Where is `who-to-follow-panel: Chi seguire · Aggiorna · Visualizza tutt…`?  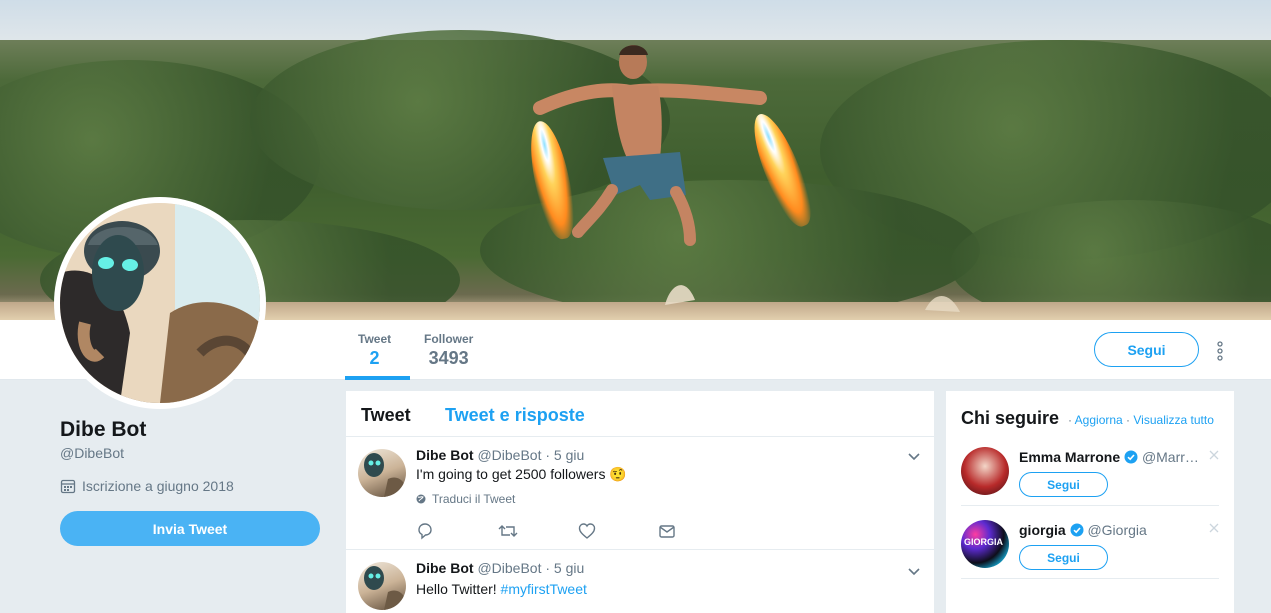 who-to-follow-panel: Chi seguire · Aggiorna · Visualizza tutt… is located at coordinates (1090, 502).